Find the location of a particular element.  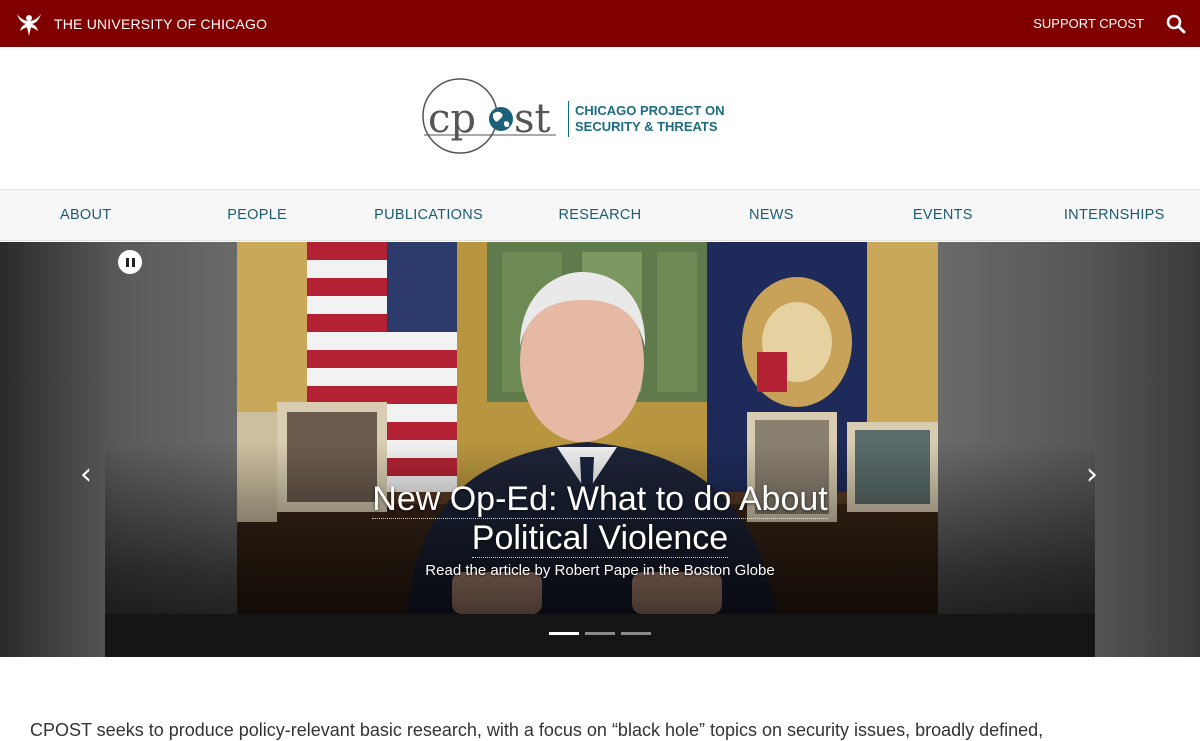

pause-icon is located at coordinates (127, 262).